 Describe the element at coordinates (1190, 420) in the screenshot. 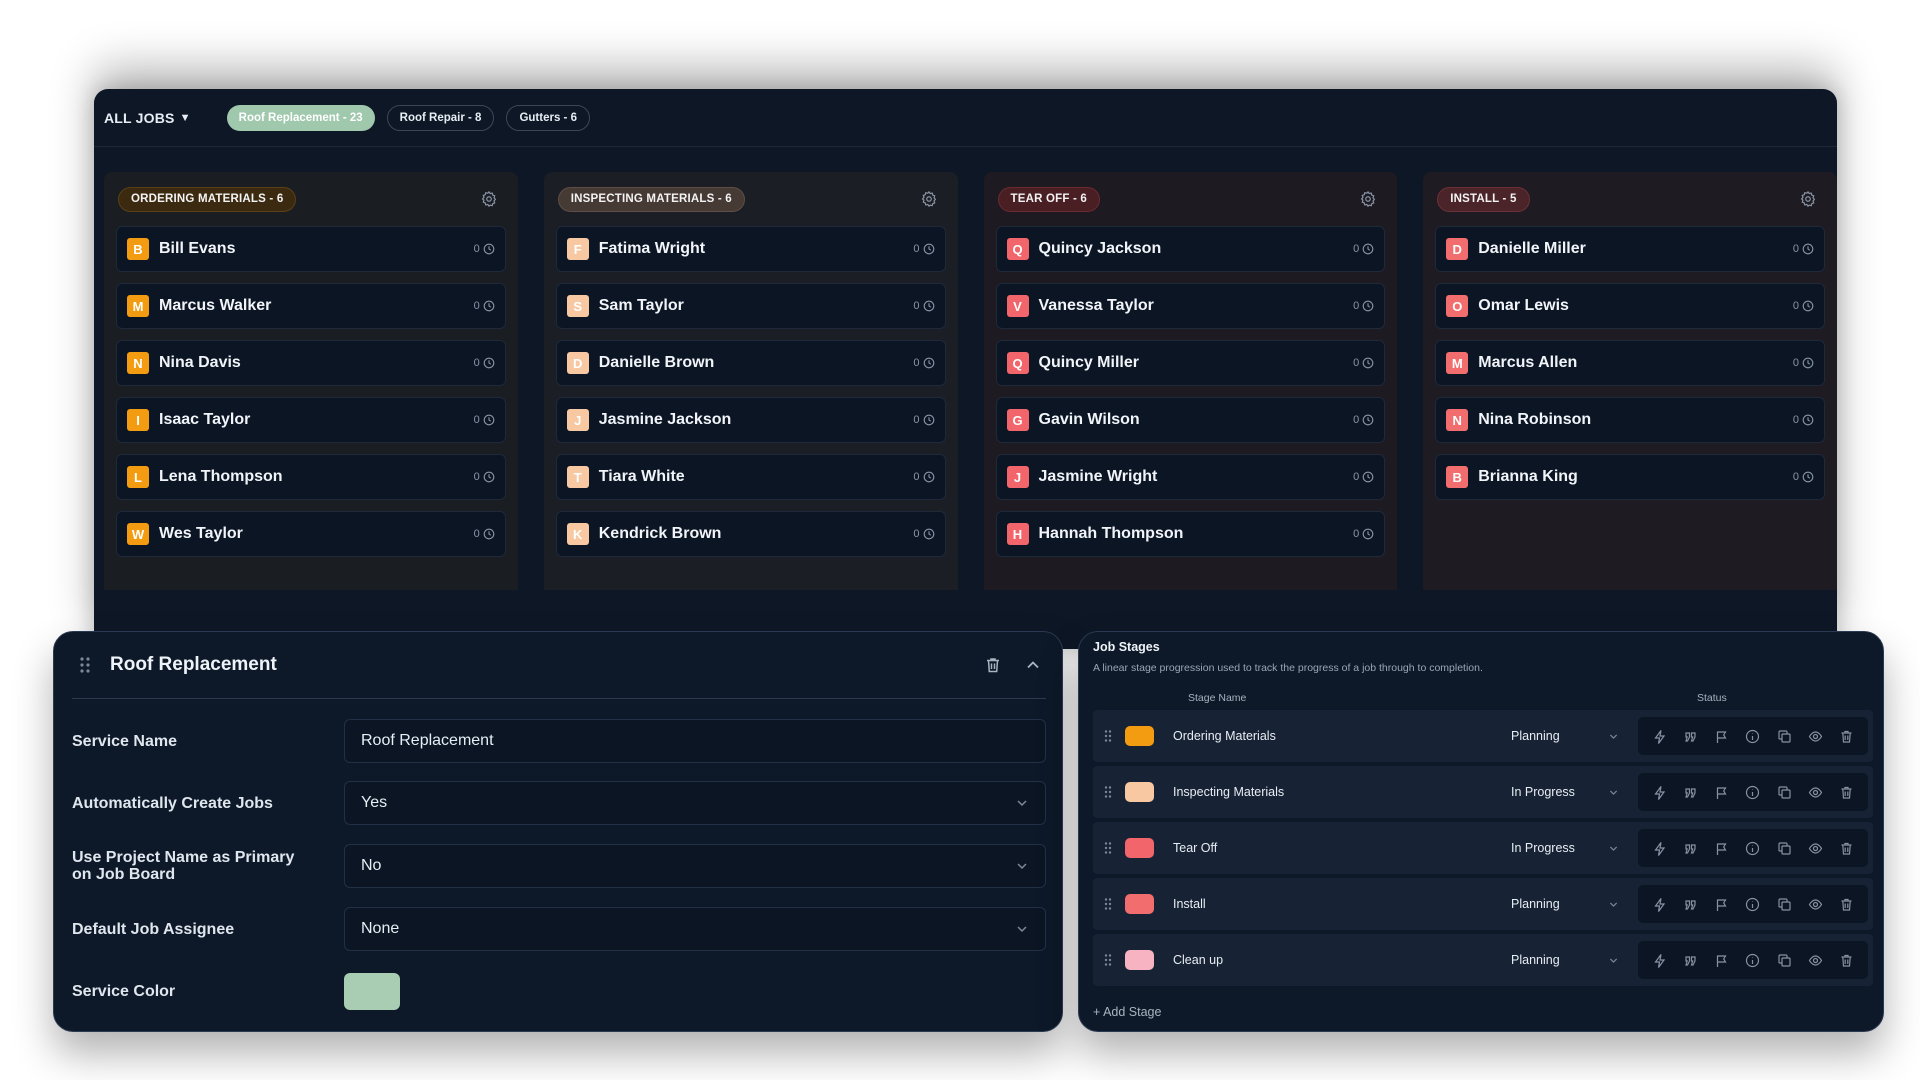

I see `job-card: G Gavin Wilson 0` at that location.